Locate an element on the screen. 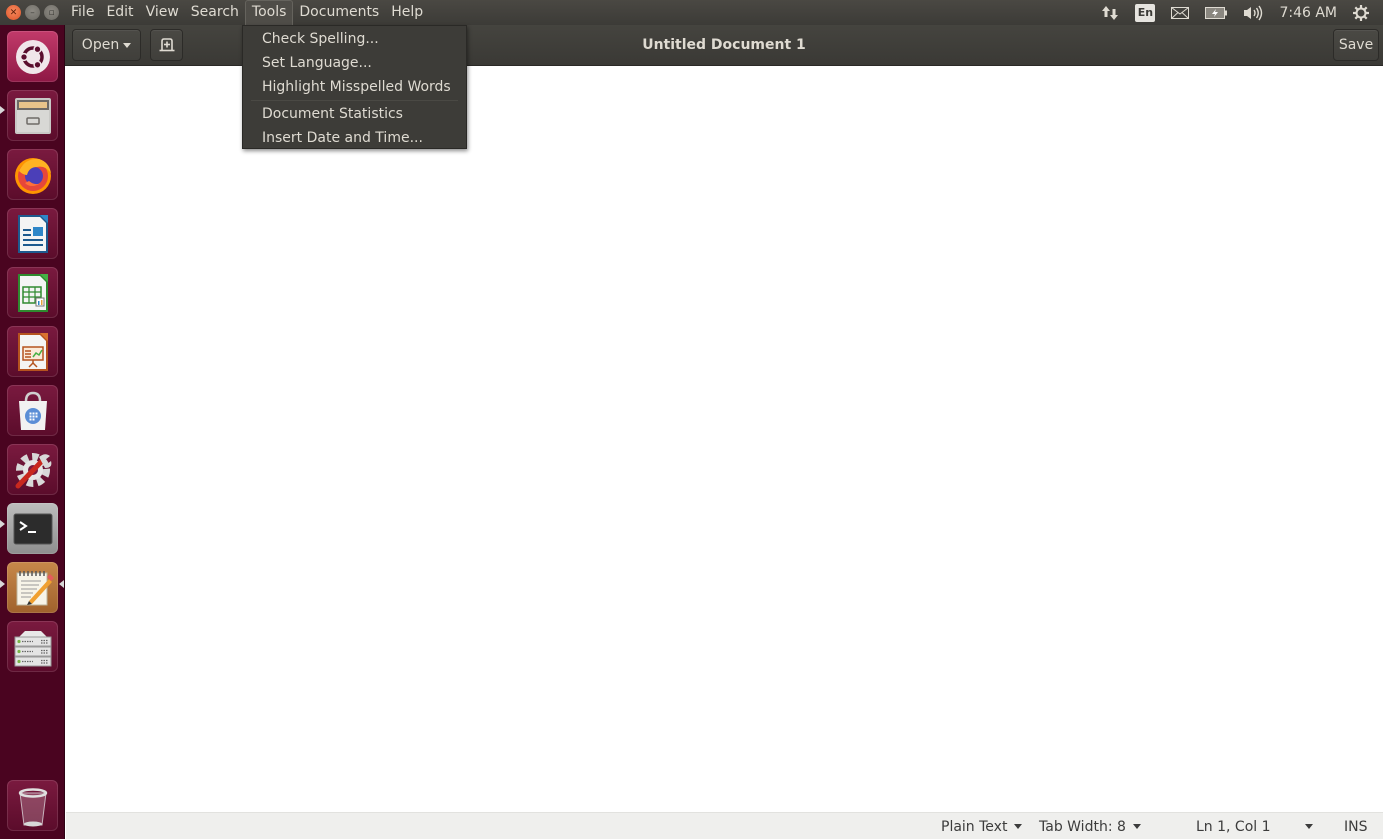 This screenshot has height=839, width=1383. battery-charging-icon is located at coordinates (1216, 12).